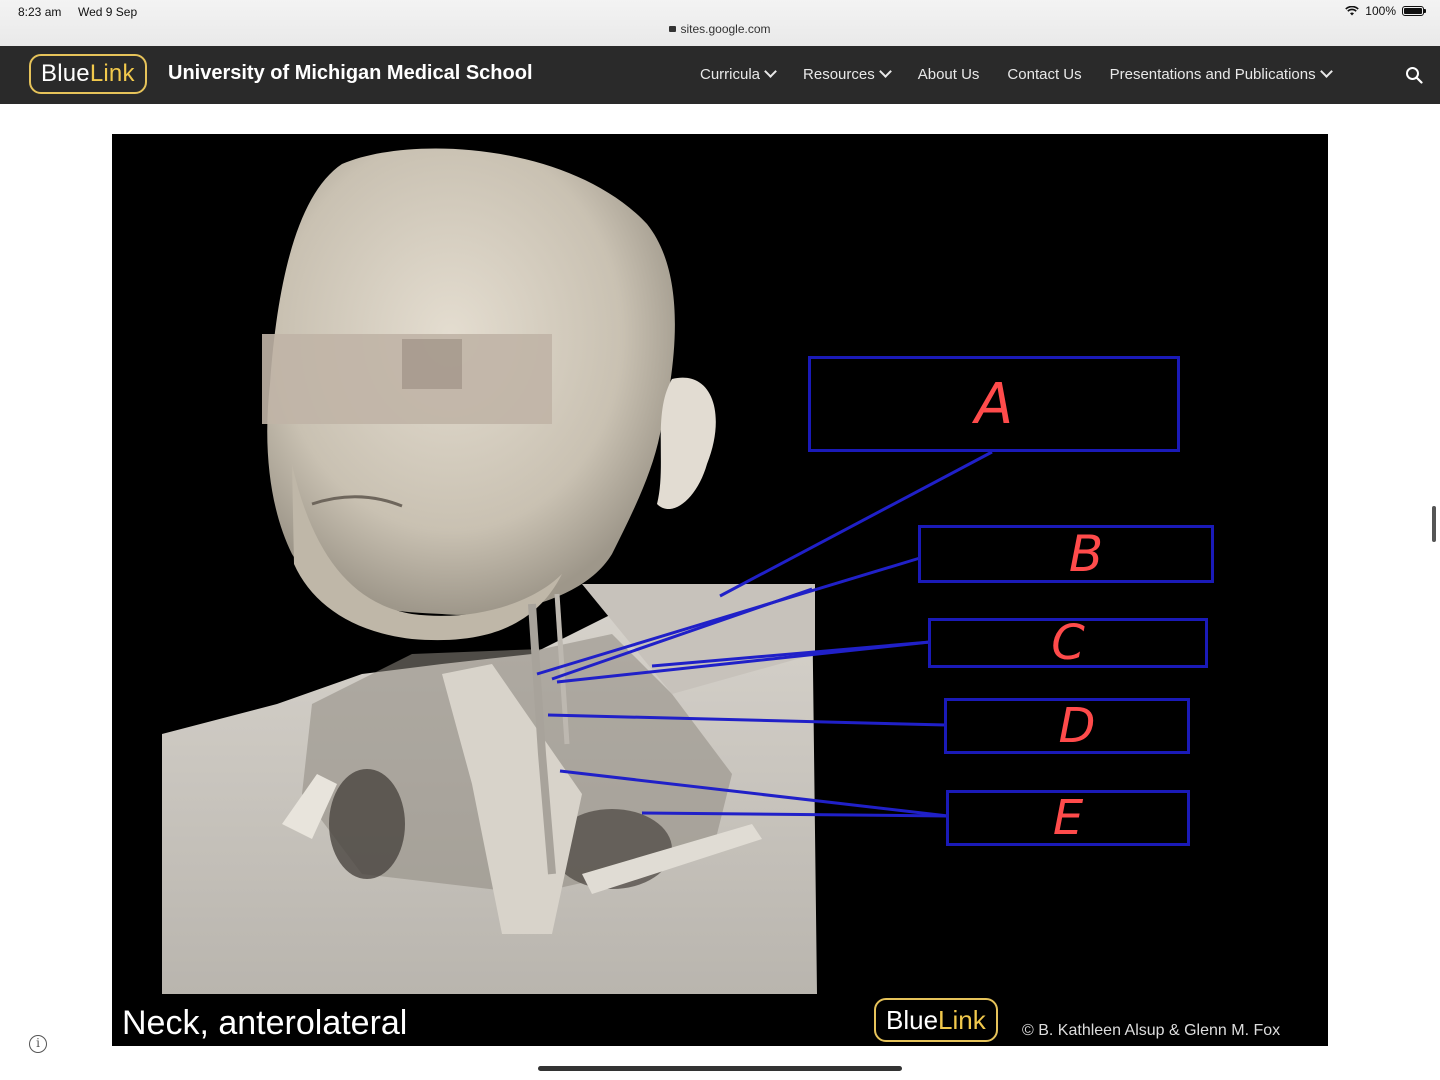  Describe the element at coordinates (791, 654) in the screenshot. I see `leader-line-c2` at that location.